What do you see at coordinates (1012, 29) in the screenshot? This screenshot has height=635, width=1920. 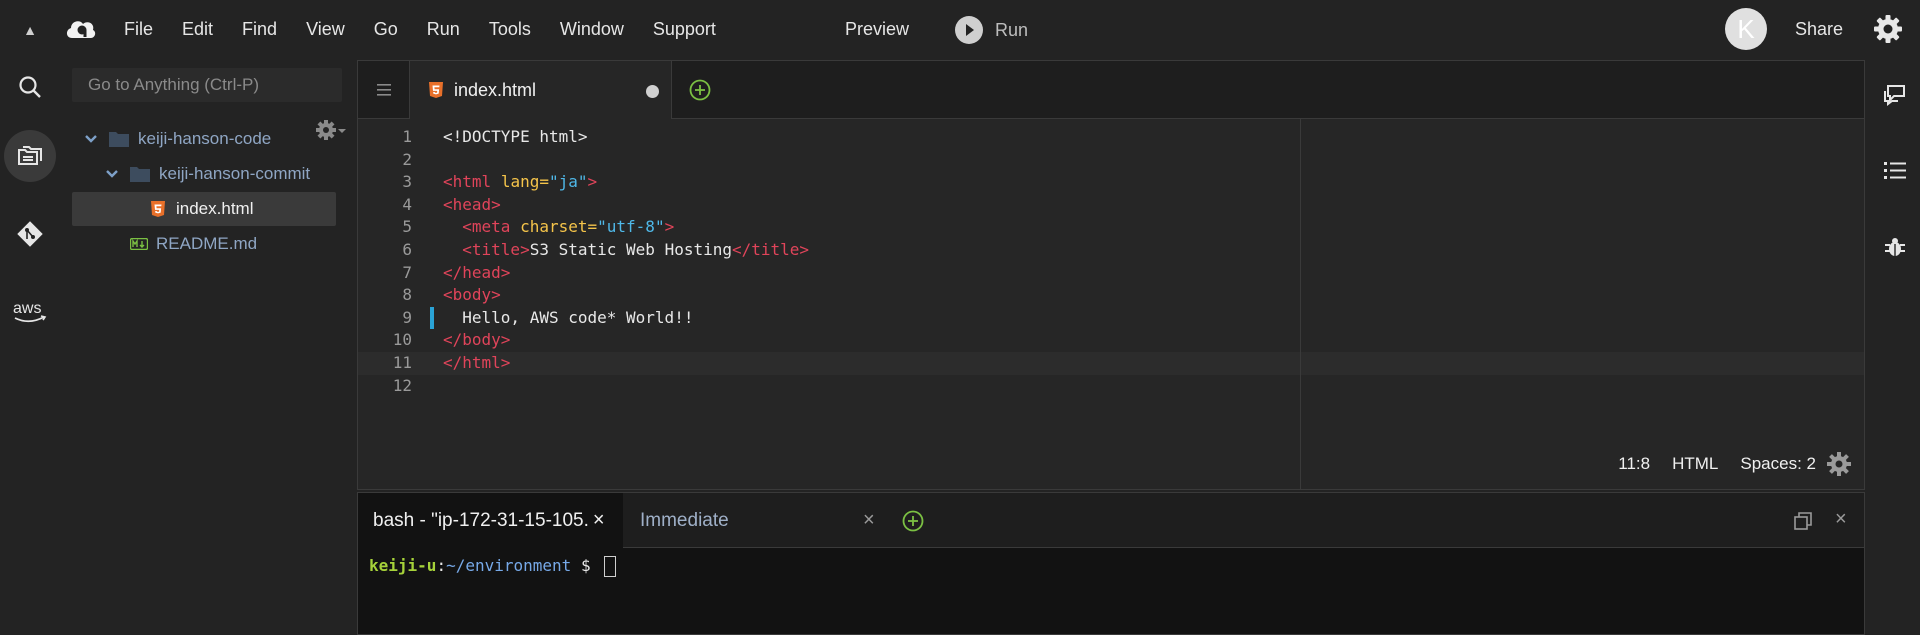 I see `run-label: Run` at bounding box center [1012, 29].